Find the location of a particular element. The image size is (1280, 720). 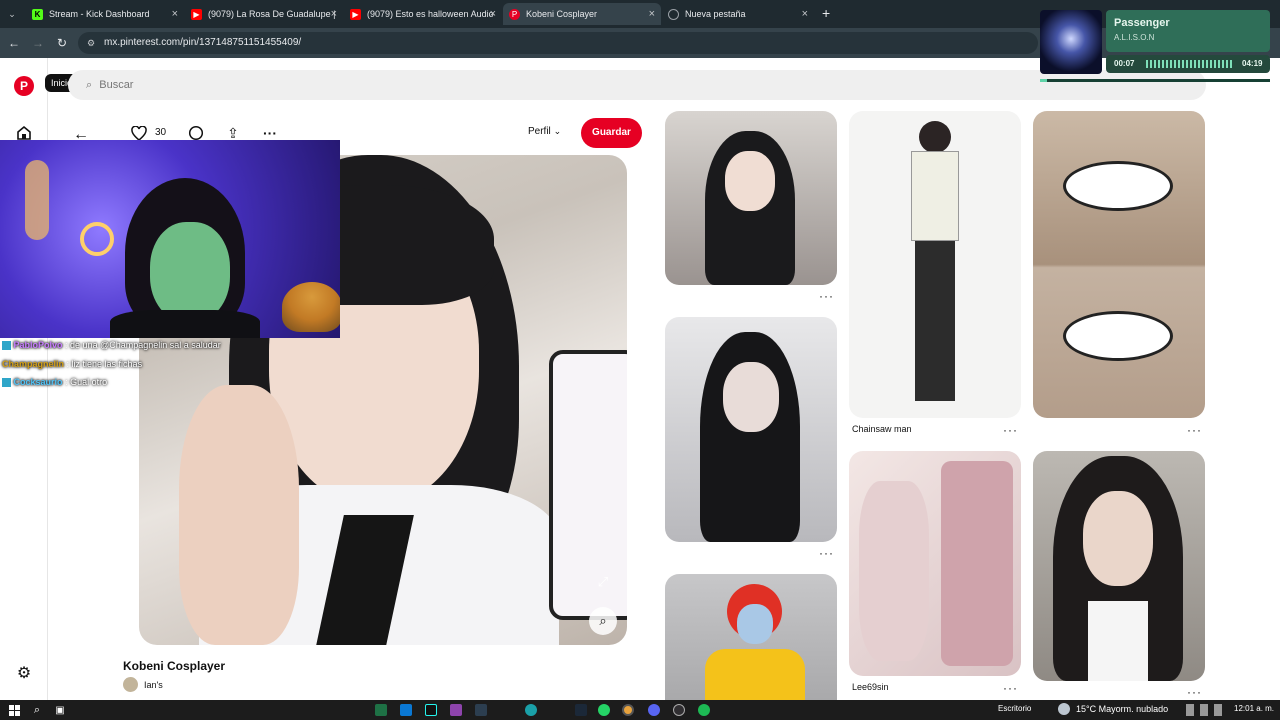

pin-art-right is located at coordinates (977, 563).